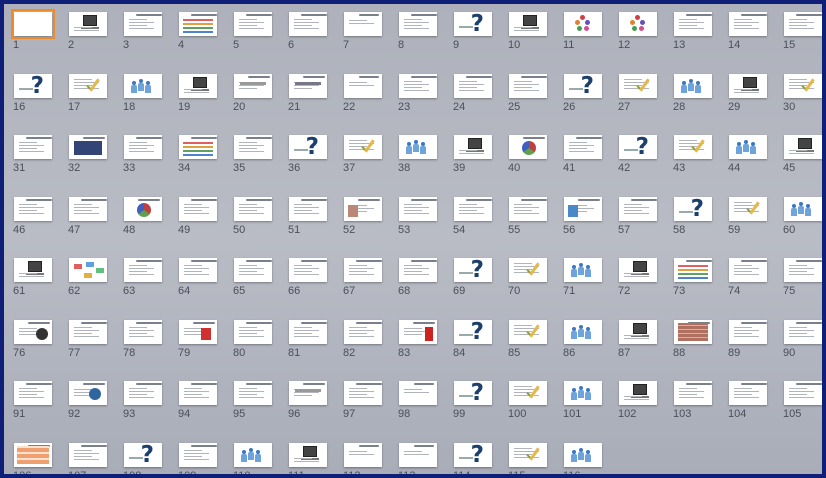 The width and height of the screenshot is (826, 478). I want to click on slide-thumbnail-84: ?, so click(473, 331).